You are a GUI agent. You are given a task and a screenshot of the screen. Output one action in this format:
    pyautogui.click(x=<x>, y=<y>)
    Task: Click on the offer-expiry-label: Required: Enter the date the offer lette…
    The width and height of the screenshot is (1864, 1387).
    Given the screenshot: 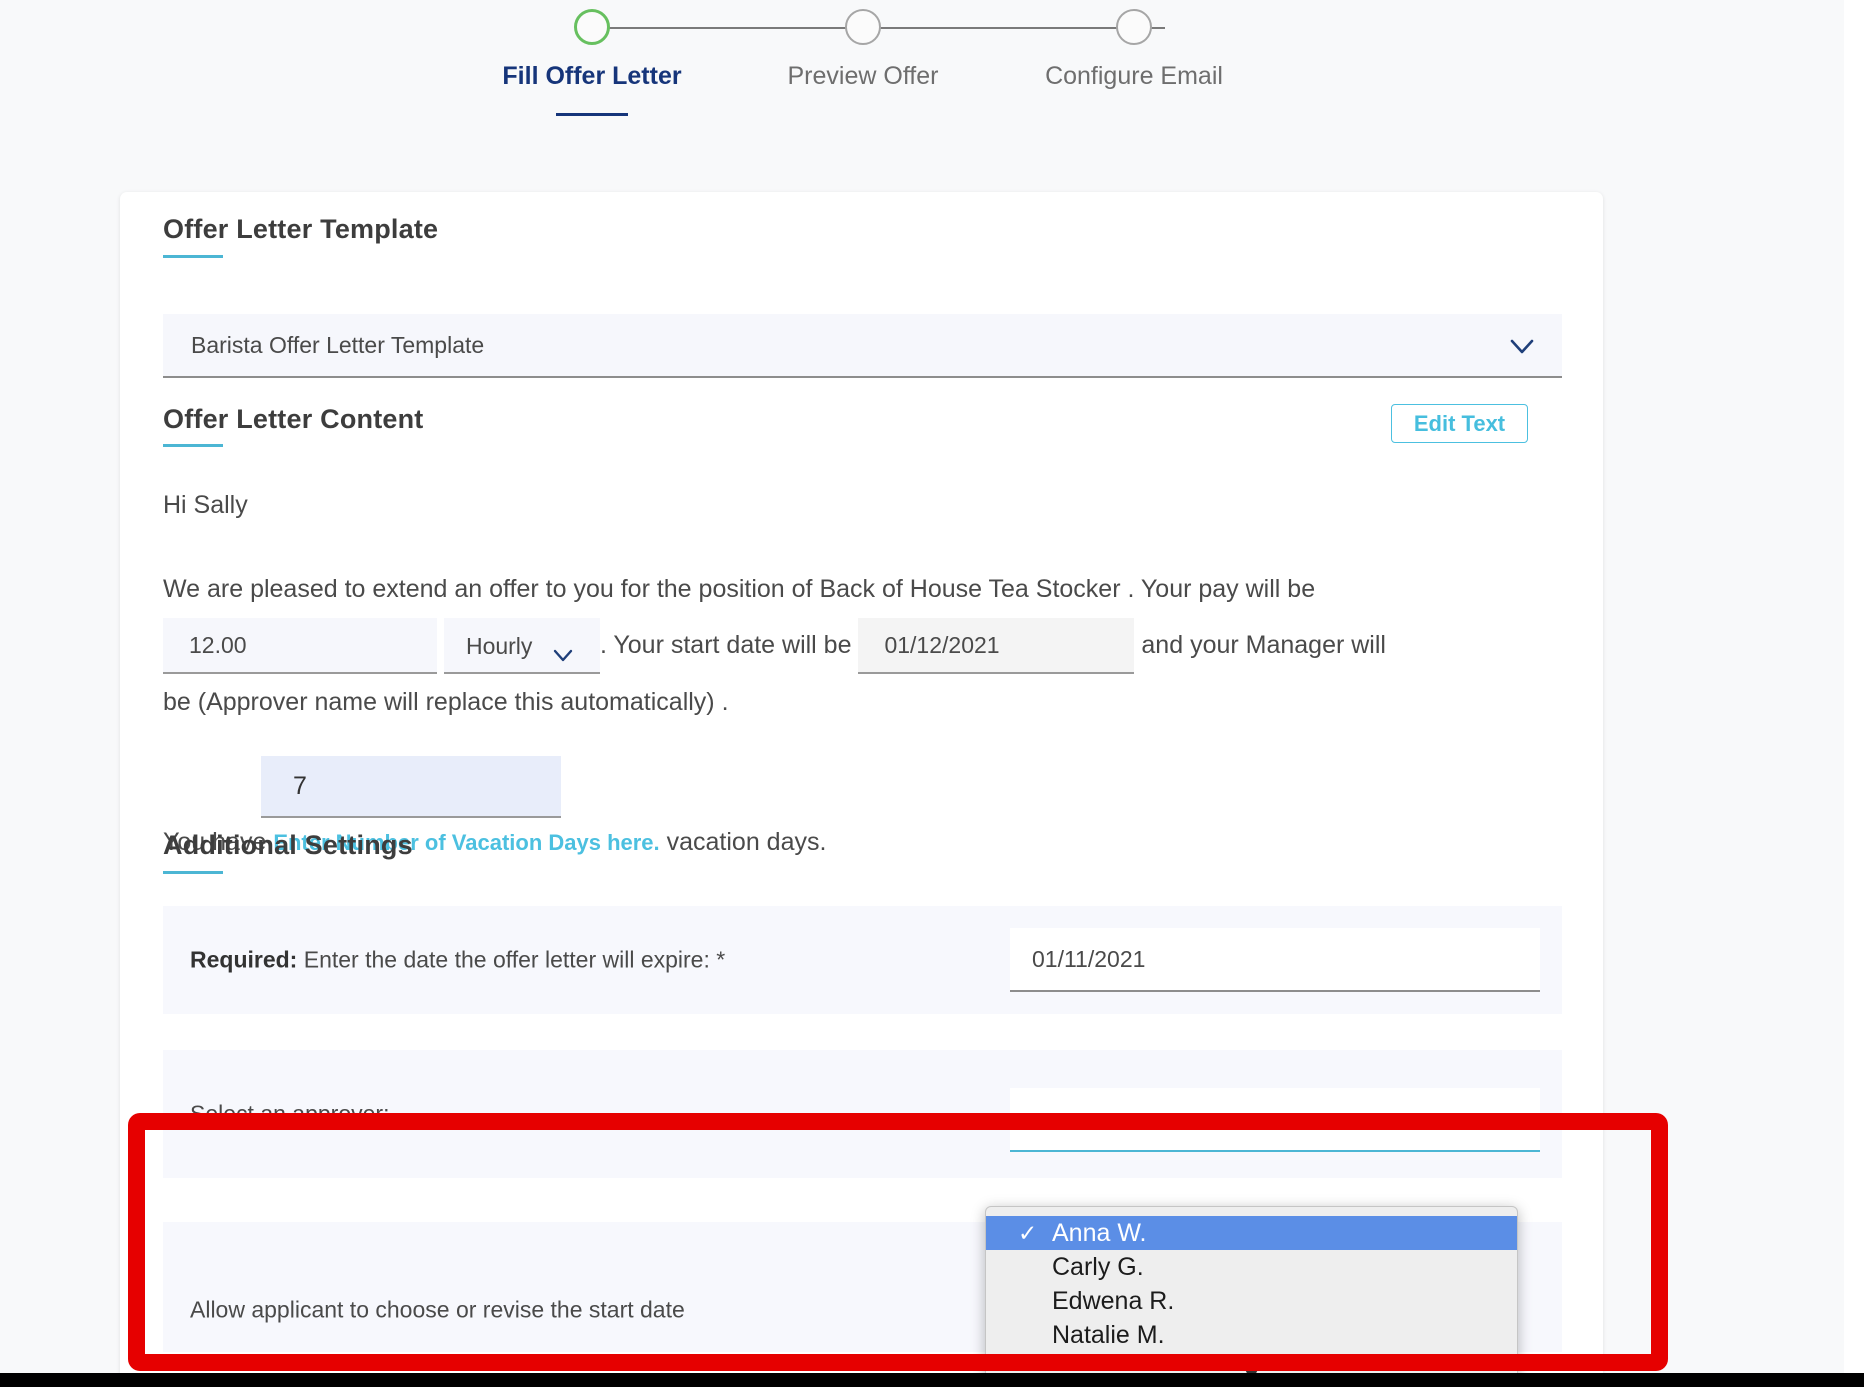 What is the action you would take?
    pyautogui.click(x=457, y=960)
    